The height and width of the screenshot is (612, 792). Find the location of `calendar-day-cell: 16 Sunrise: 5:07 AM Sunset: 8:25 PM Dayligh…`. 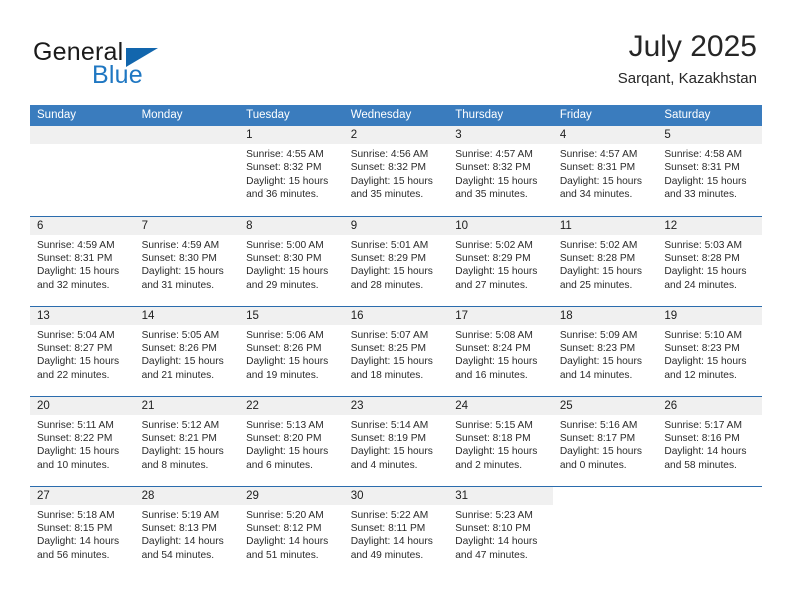

calendar-day-cell: 16 Sunrise: 5:07 AM Sunset: 8:25 PM Dayligh… is located at coordinates (396, 350).